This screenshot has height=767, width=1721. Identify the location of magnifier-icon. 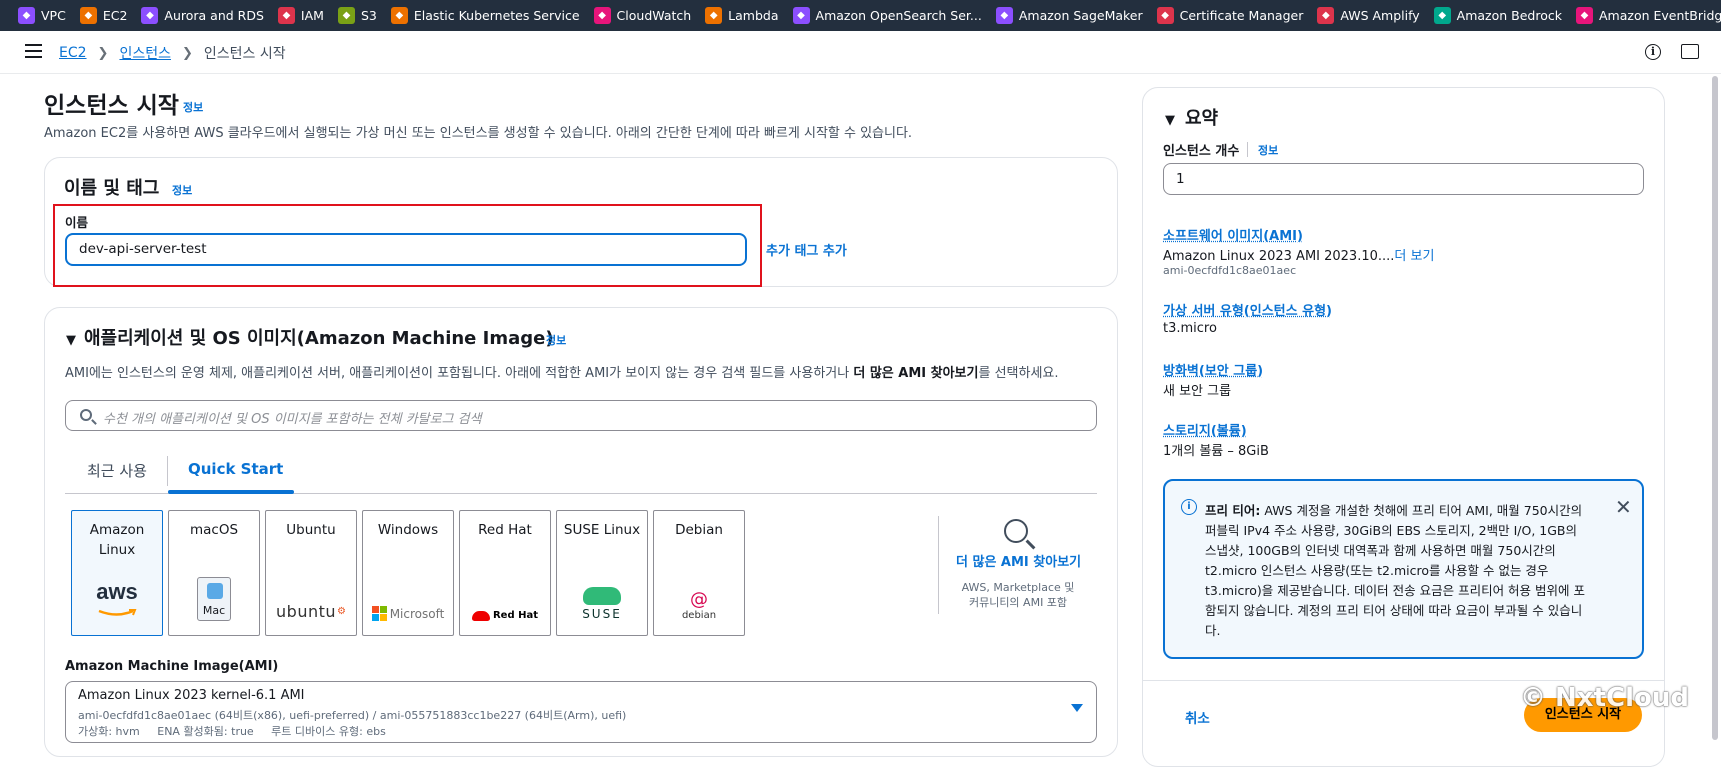
(1016, 531).